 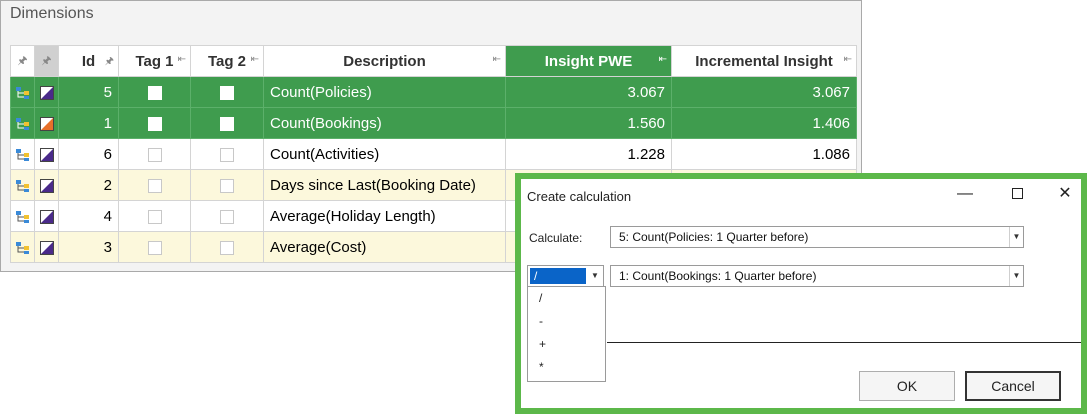 I want to click on row-insight-pwe: 1.228, so click(x=588, y=154).